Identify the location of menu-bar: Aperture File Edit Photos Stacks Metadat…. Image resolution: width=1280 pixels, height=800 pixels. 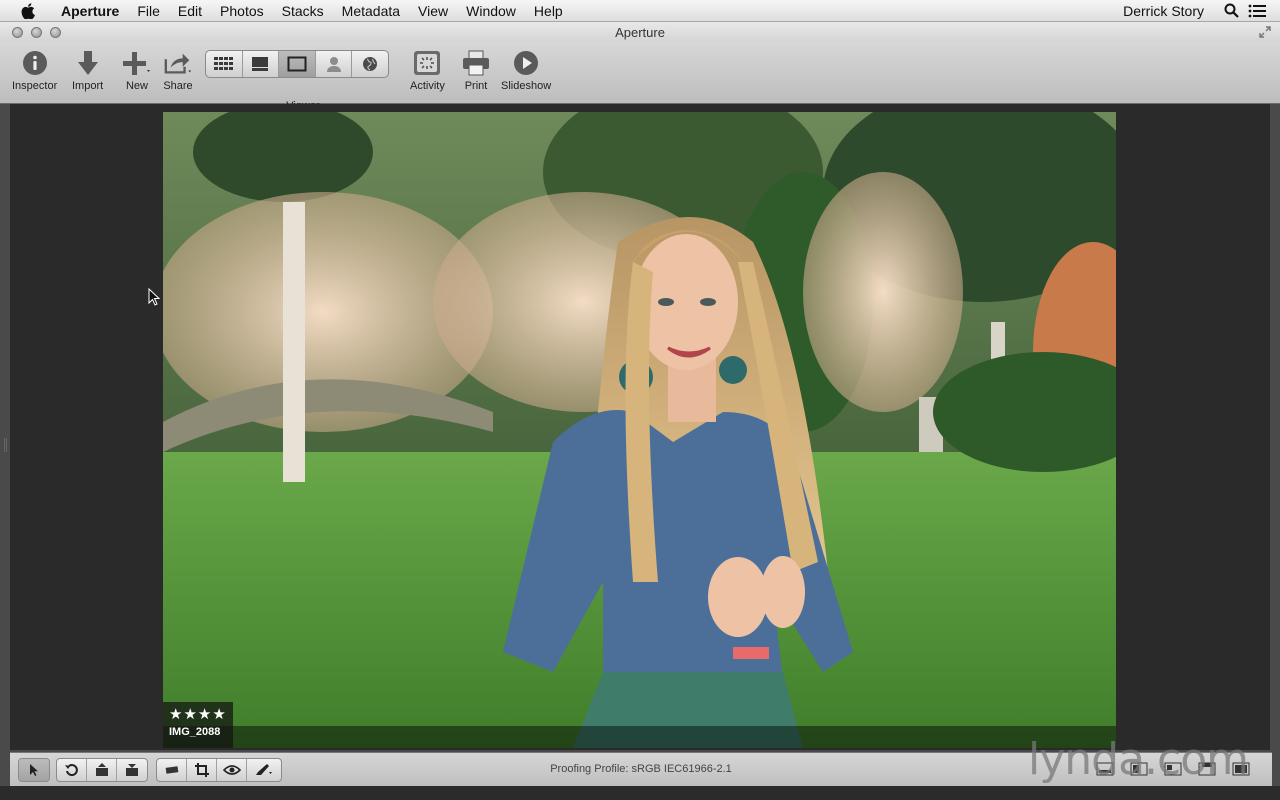
(640, 11).